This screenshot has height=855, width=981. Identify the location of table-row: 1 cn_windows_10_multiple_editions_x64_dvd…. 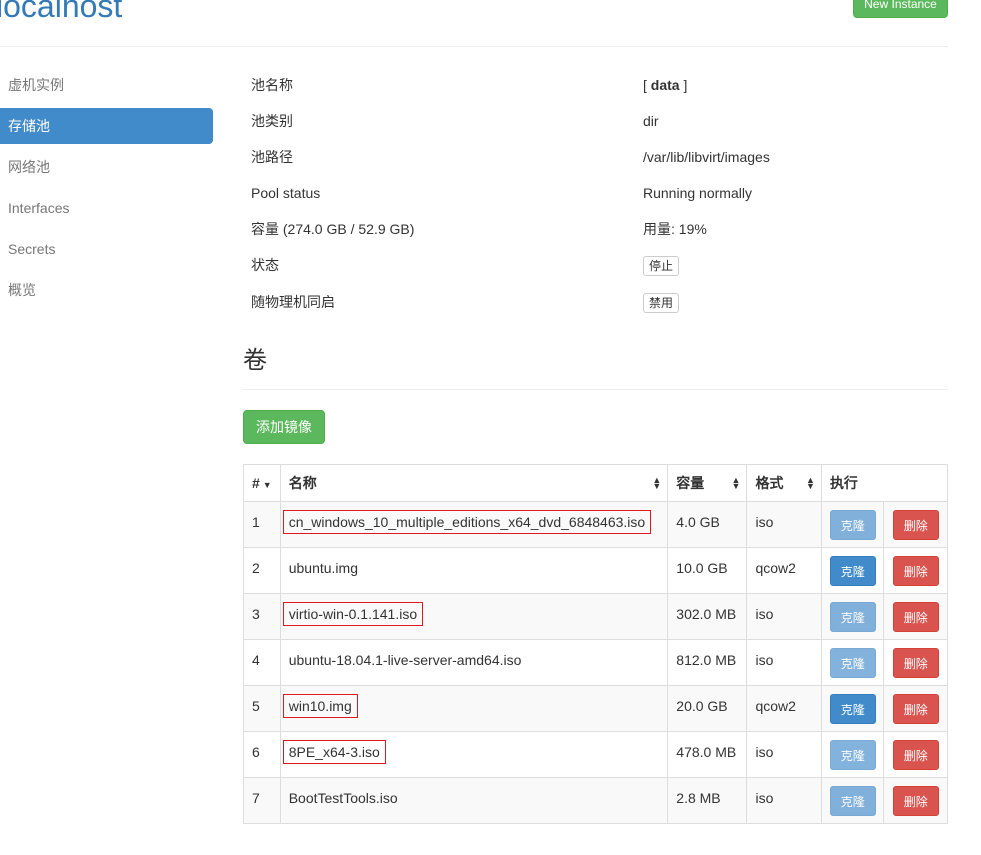
(595, 524).